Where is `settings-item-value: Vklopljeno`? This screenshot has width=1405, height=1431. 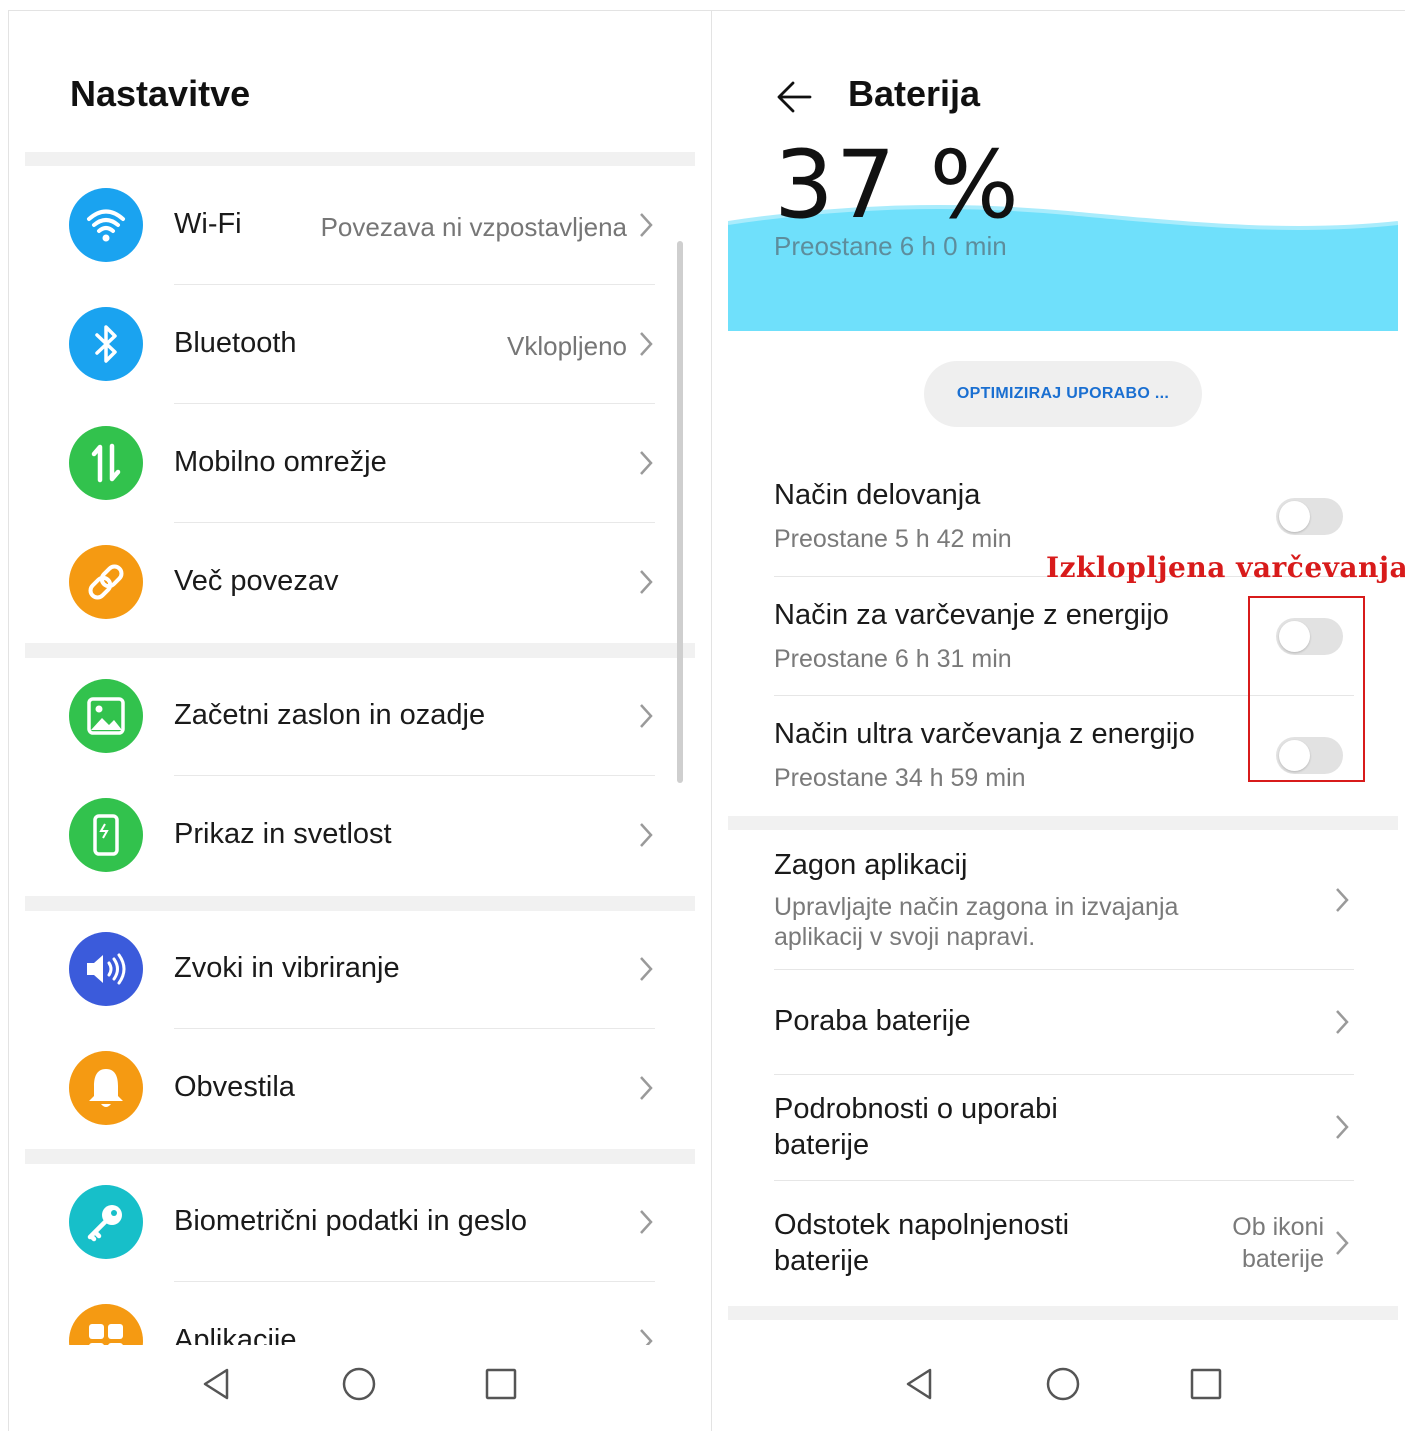 settings-item-value: Vklopljeno is located at coordinates (567, 346).